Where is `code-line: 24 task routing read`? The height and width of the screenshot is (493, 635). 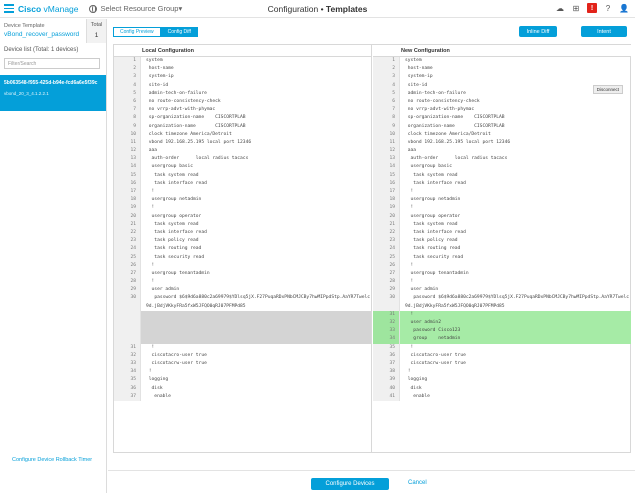 code-line: 24 task routing read is located at coordinates (242, 249).